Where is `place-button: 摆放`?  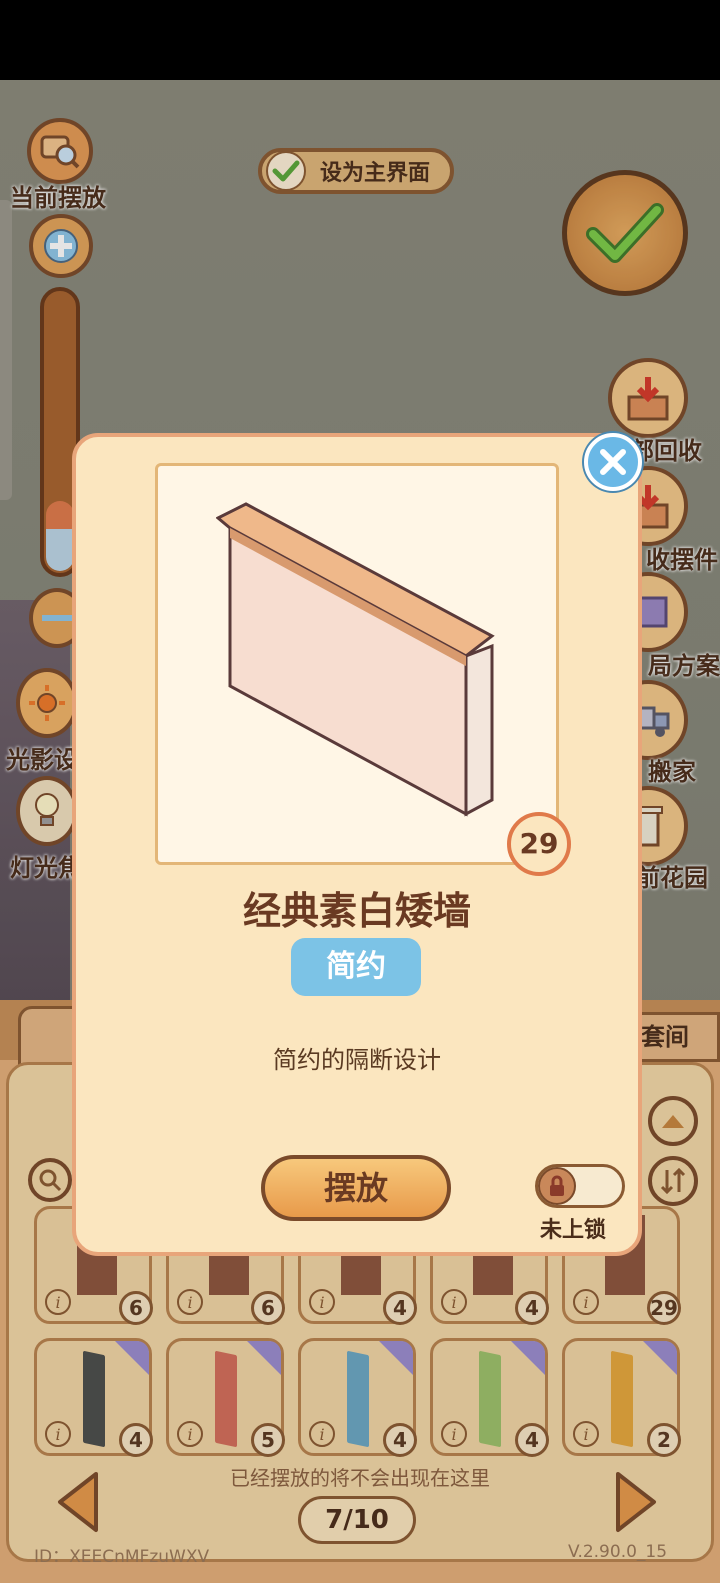 place-button: 摆放 is located at coordinates (356, 1188).